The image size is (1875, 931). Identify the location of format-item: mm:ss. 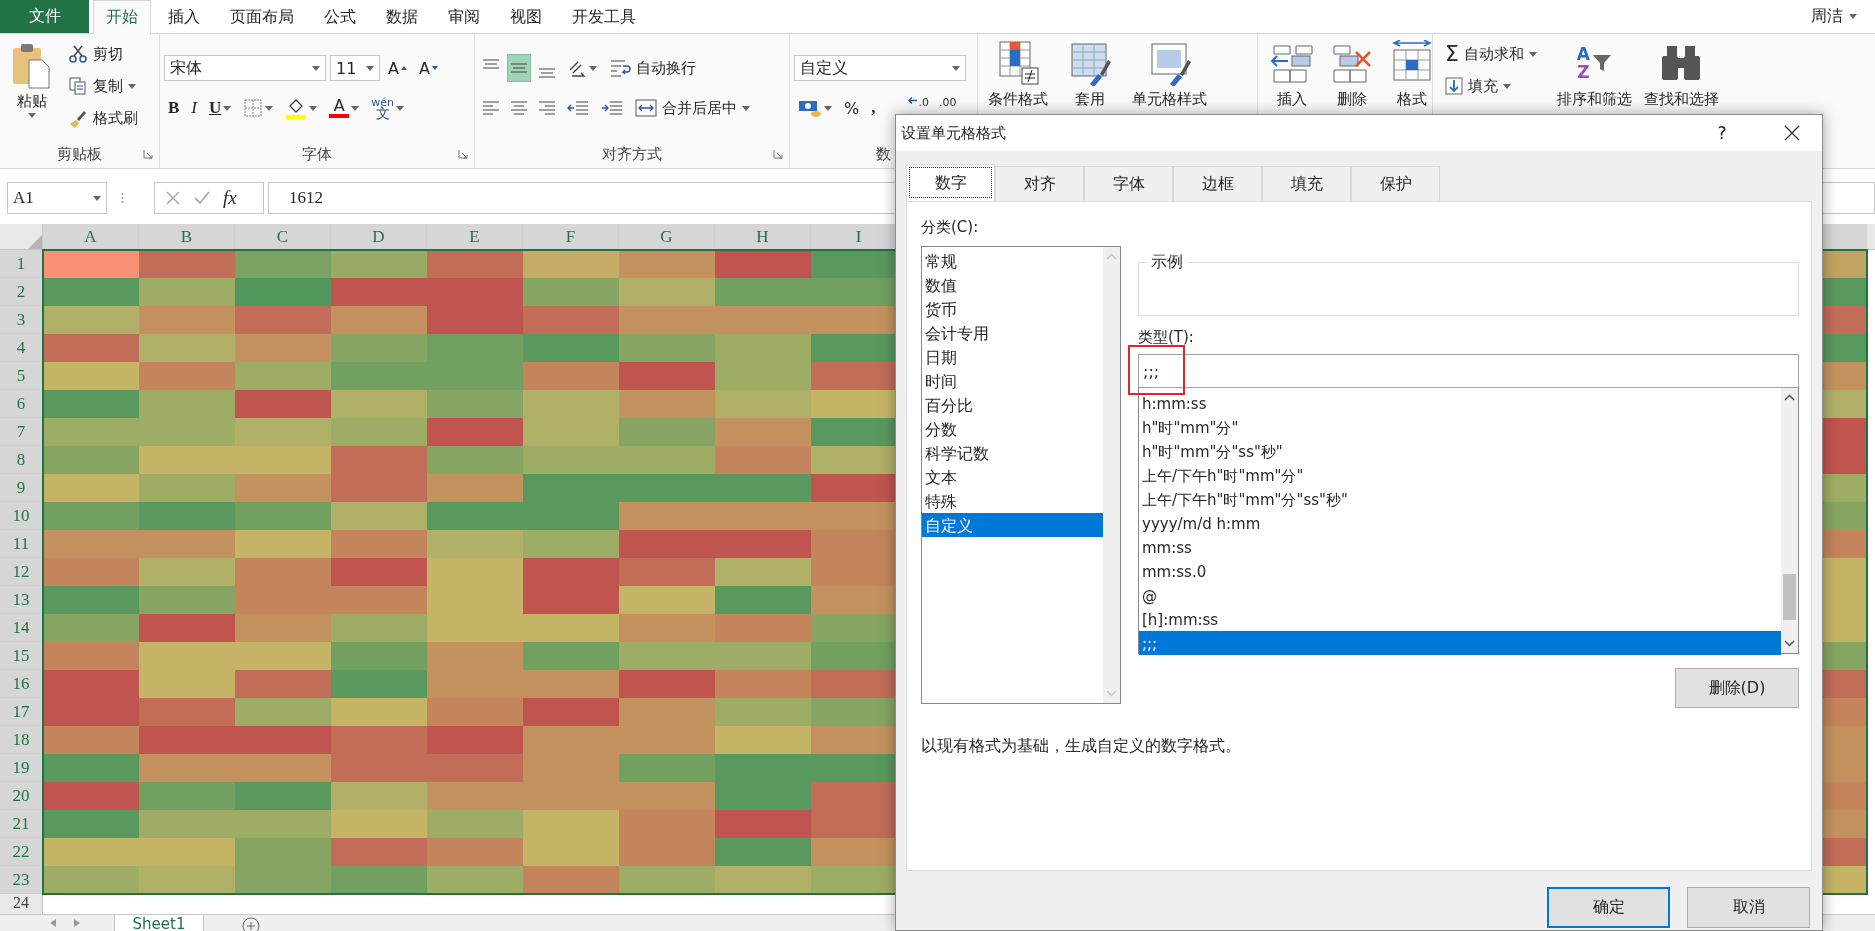
(1460, 547).